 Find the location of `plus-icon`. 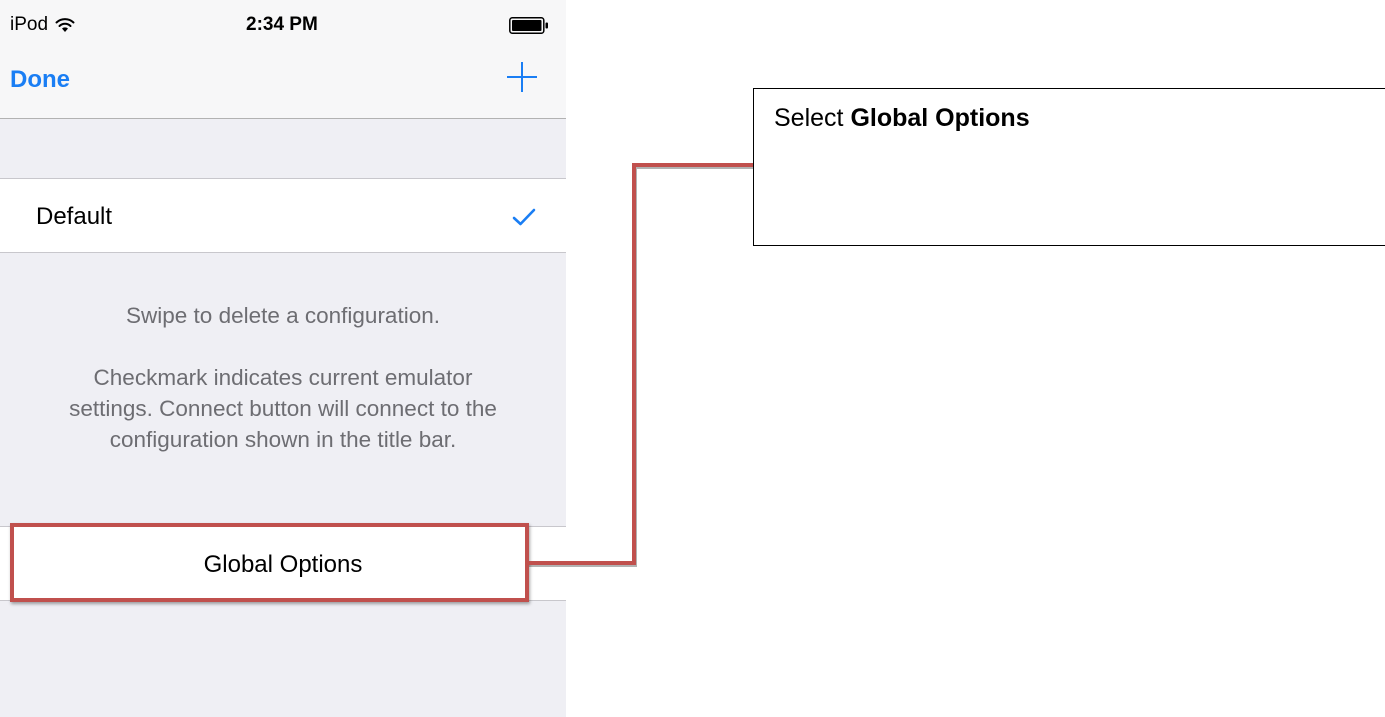

plus-icon is located at coordinates (522, 77).